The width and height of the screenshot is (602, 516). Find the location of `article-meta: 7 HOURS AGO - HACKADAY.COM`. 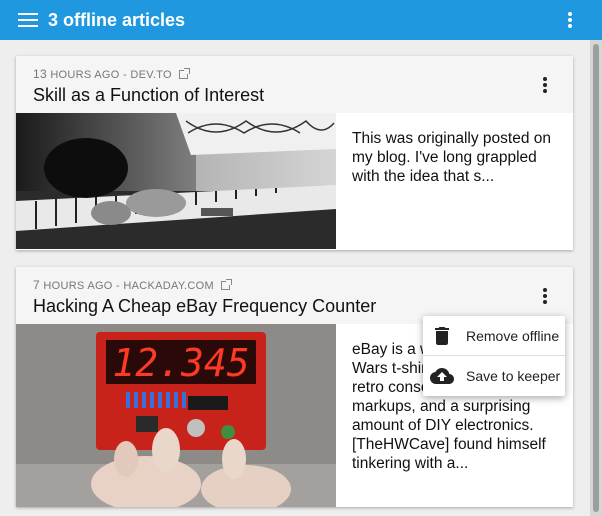

article-meta: 7 HOURS AGO - HACKADAY.COM is located at coordinates (133, 285).